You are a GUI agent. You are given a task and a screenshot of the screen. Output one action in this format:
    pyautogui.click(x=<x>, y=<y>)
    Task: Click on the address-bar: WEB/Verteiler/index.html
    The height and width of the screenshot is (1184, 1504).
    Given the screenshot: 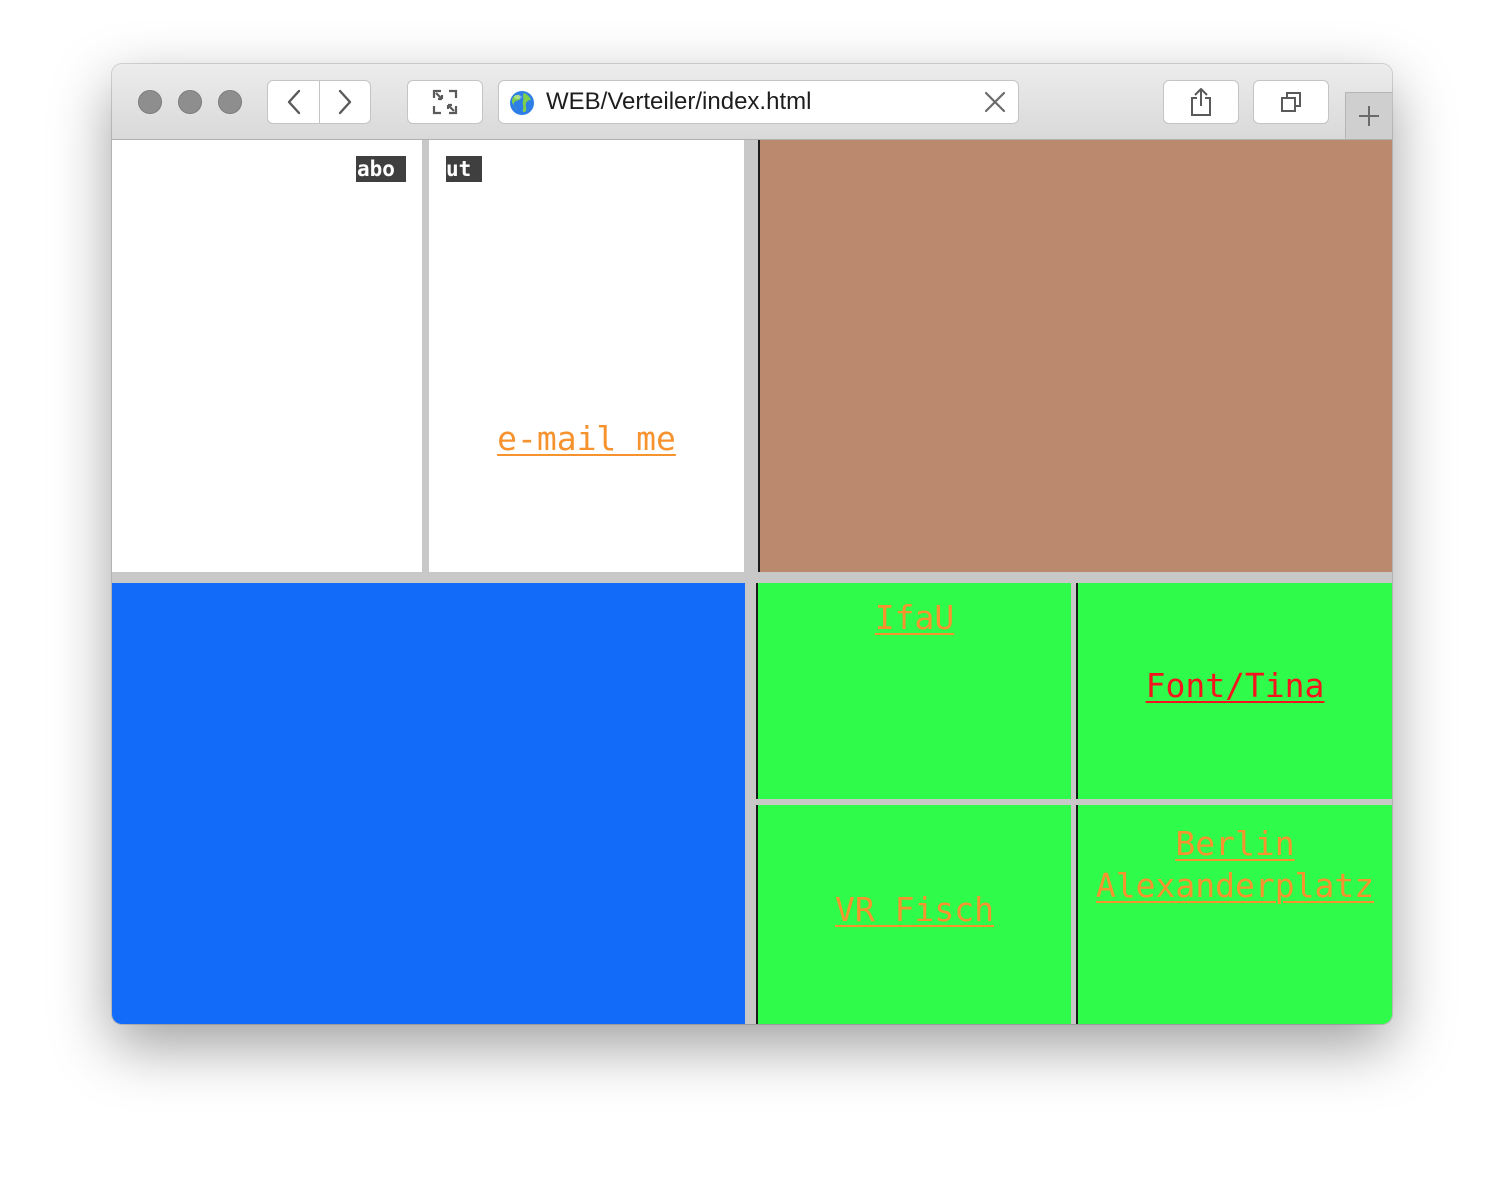 What is the action you would take?
    pyautogui.click(x=758, y=102)
    